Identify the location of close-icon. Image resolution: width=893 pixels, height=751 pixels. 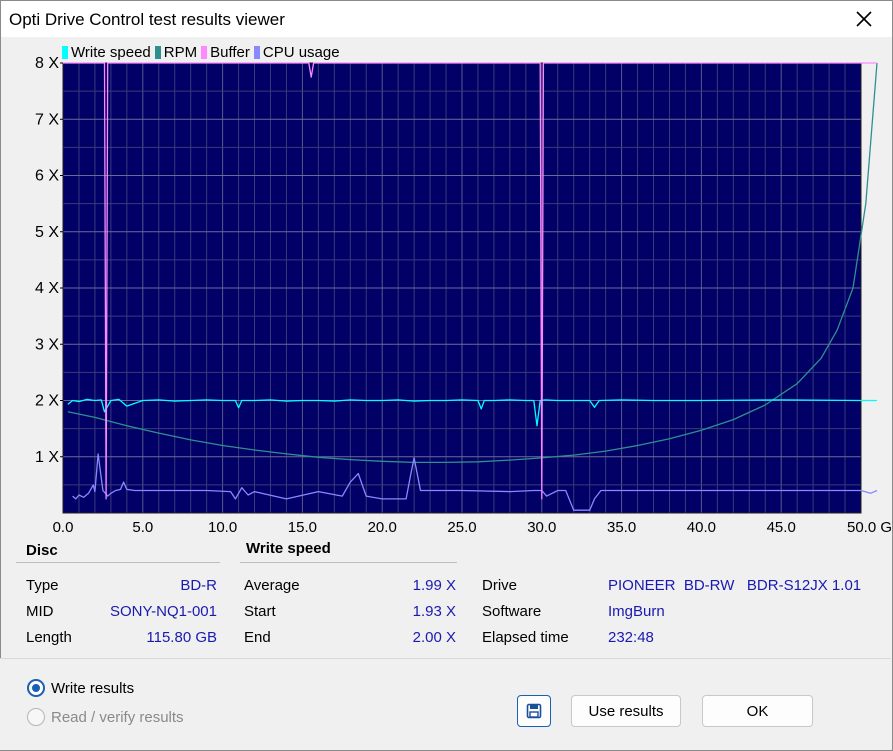
(864, 19).